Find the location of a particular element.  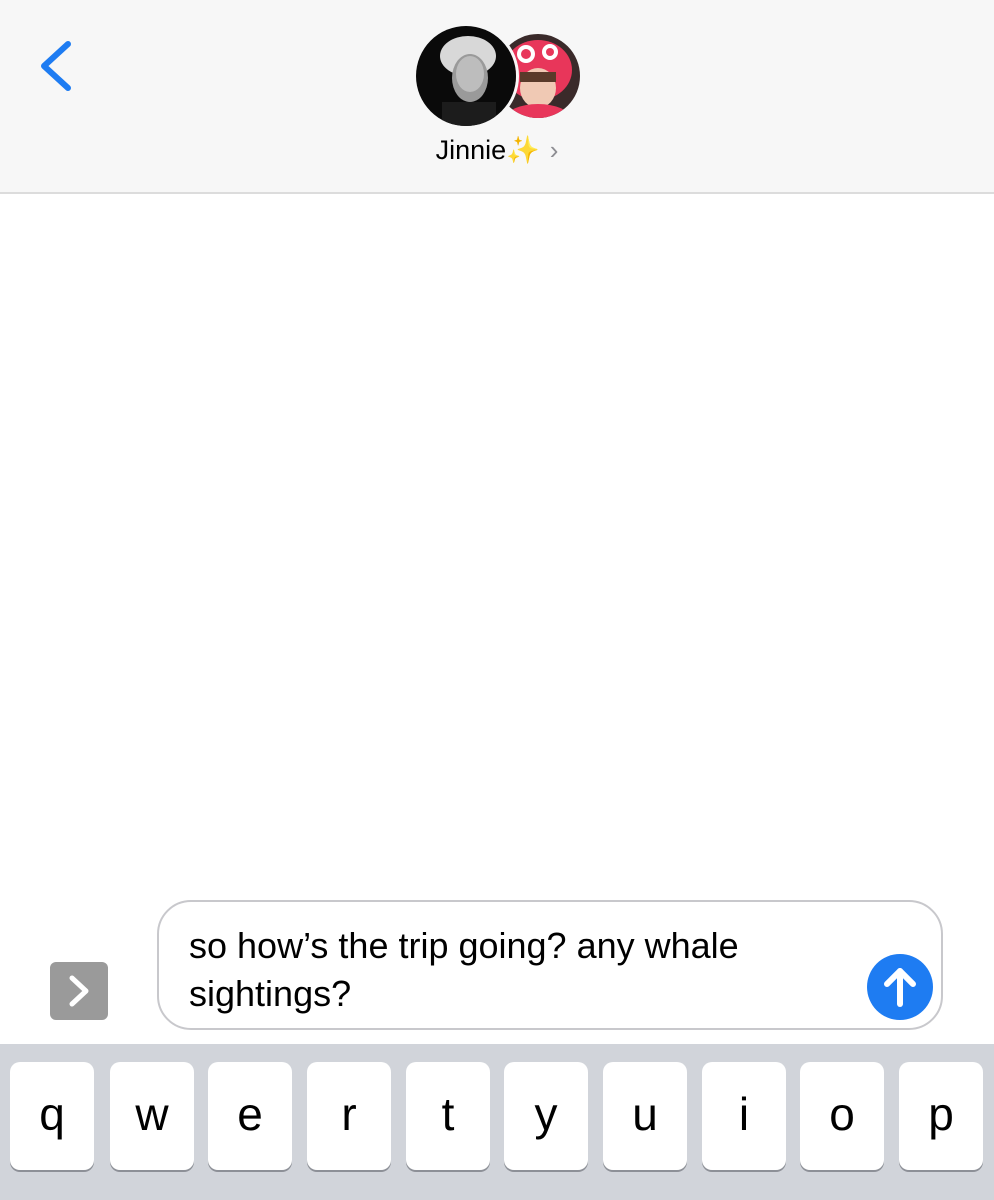

key-w: w is located at coordinates (152, 1116).